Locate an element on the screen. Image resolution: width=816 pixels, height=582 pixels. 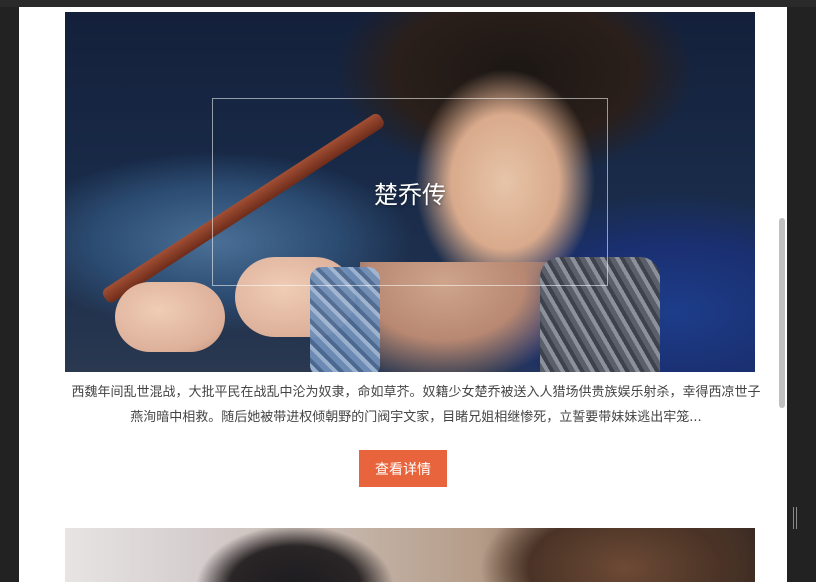
browser-top-strip is located at coordinates (408, 3).